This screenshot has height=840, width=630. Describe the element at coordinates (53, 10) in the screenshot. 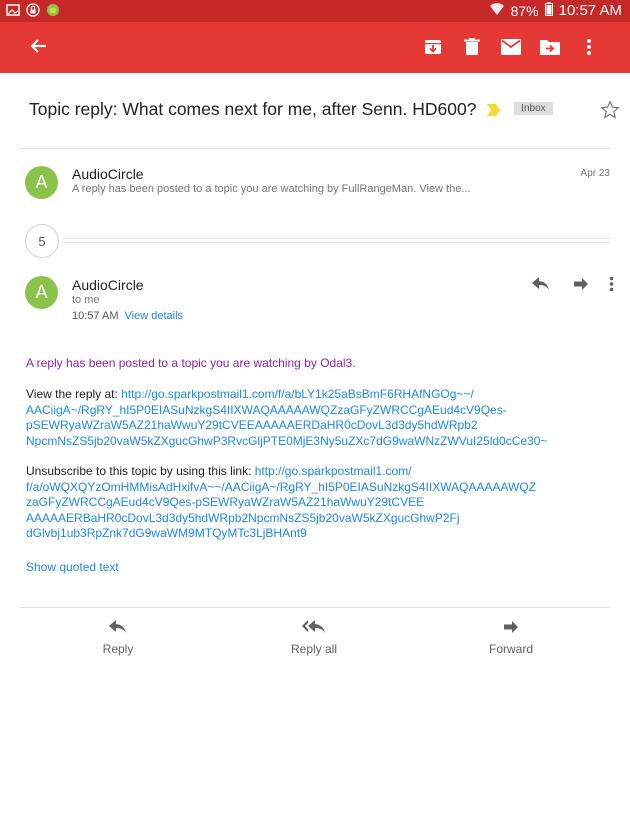

I see `android-notification-icon` at that location.